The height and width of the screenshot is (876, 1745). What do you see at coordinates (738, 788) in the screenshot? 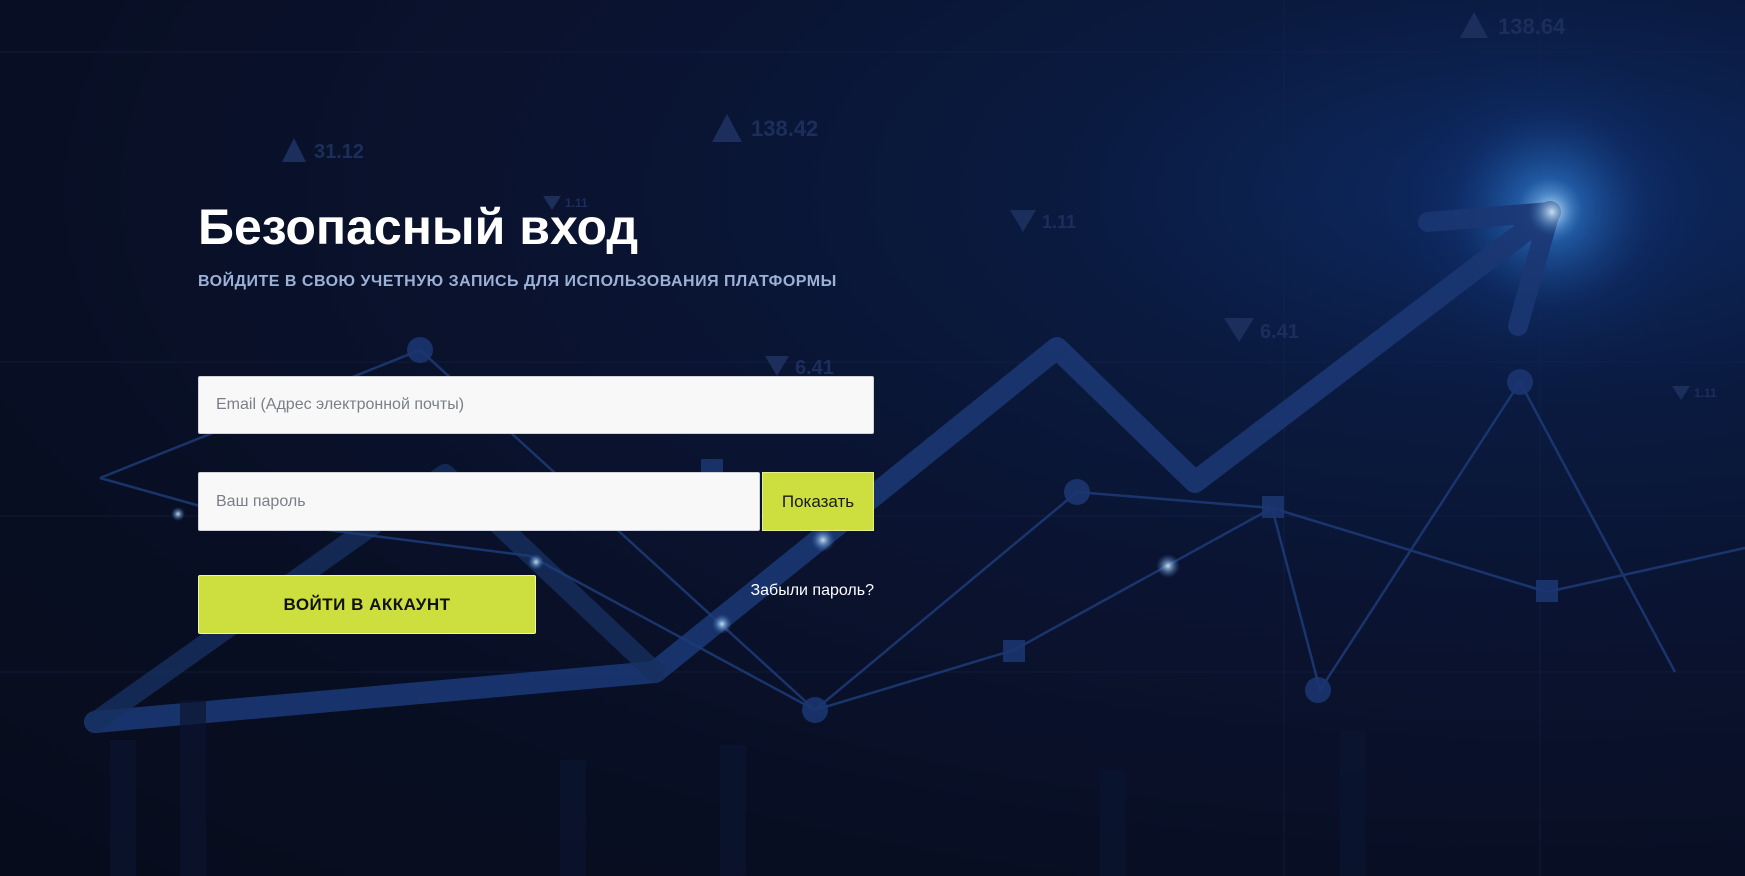
I see `background-bars` at bounding box center [738, 788].